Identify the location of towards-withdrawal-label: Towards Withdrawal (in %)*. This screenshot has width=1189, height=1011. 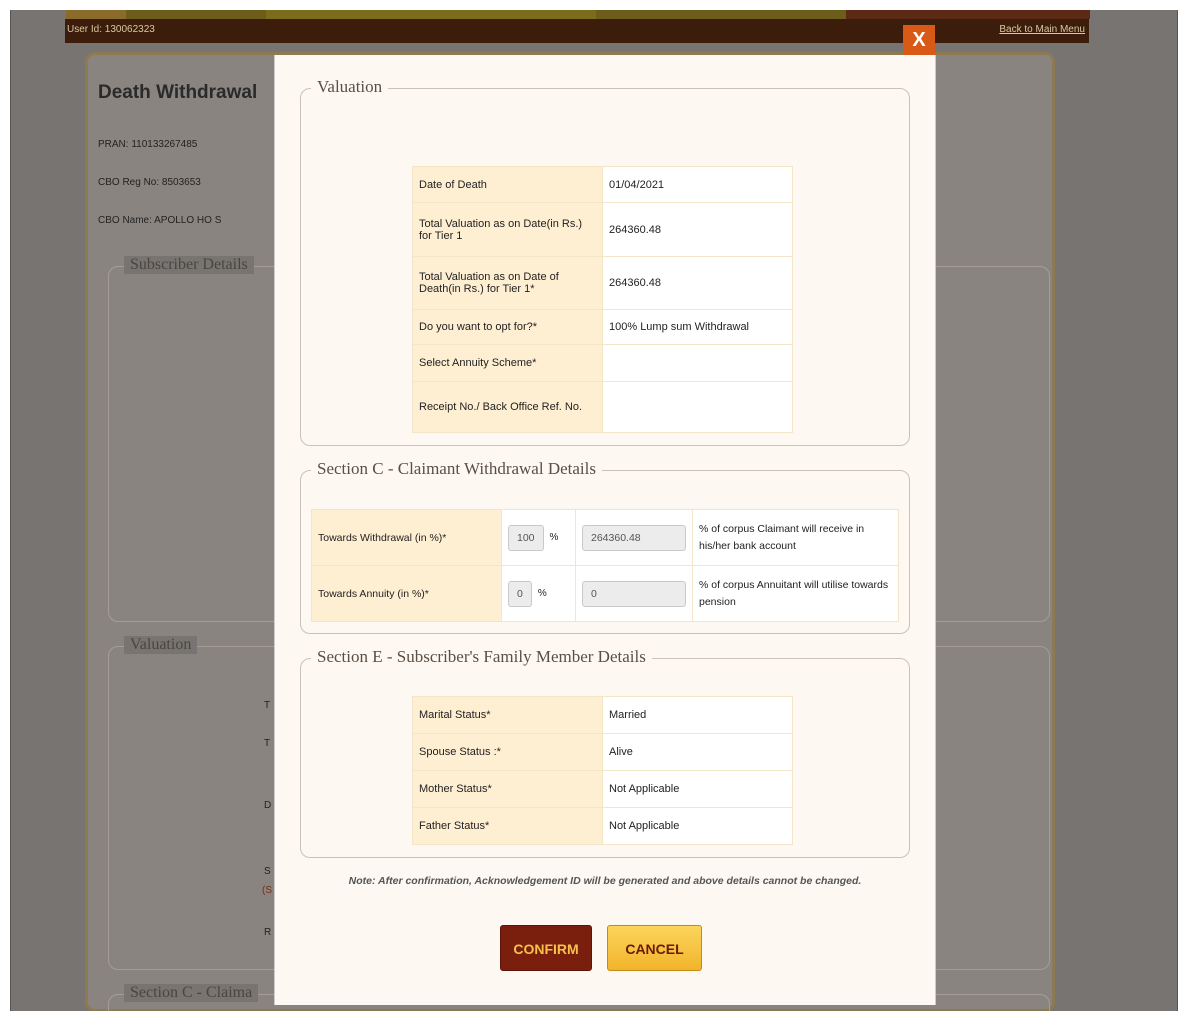
(406, 537).